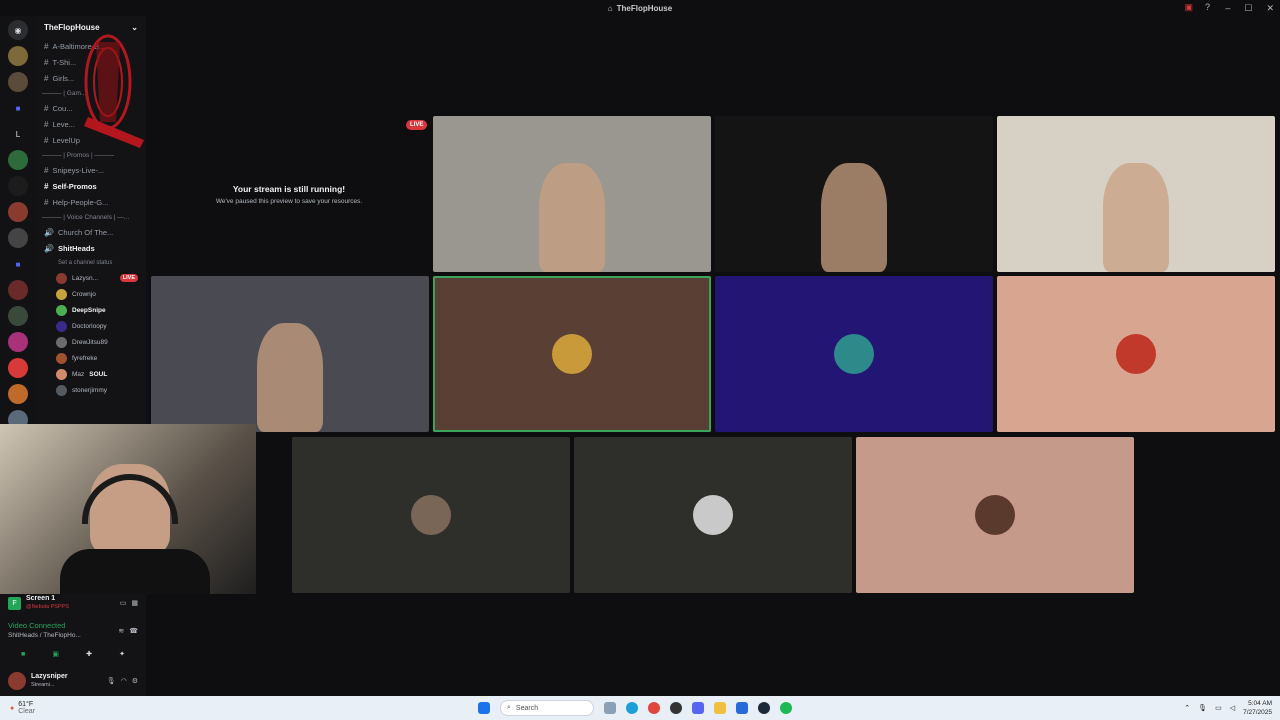  What do you see at coordinates (135, 681) in the screenshot?
I see `settings-gear-icon: ⚙` at bounding box center [135, 681].